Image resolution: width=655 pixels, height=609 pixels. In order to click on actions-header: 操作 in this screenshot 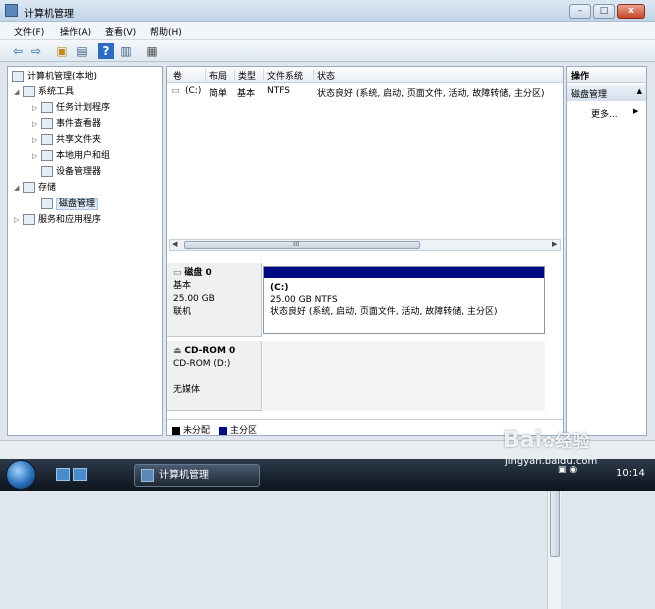, I will do `click(606, 75)`.